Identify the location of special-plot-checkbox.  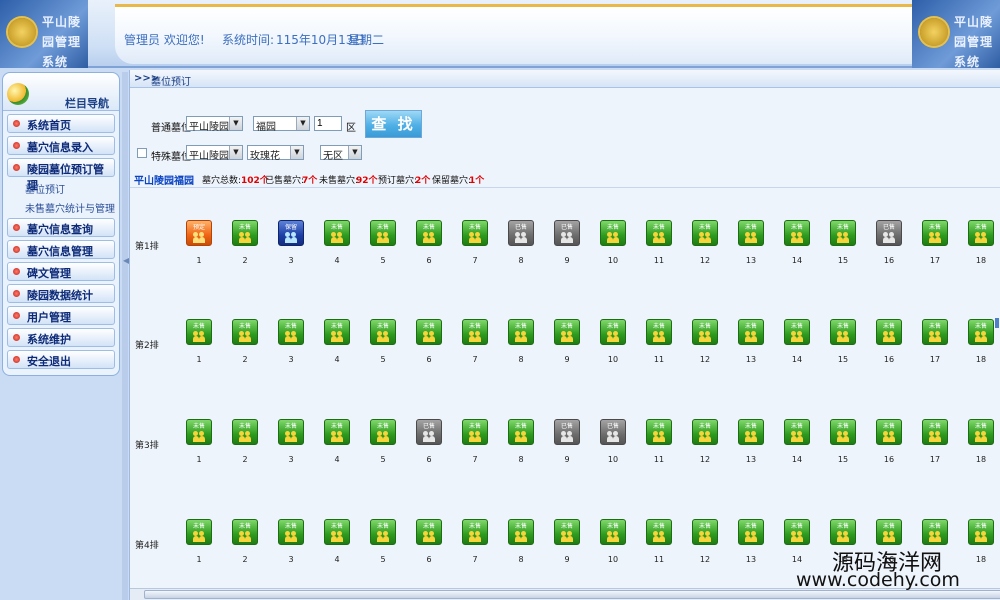
(142, 153).